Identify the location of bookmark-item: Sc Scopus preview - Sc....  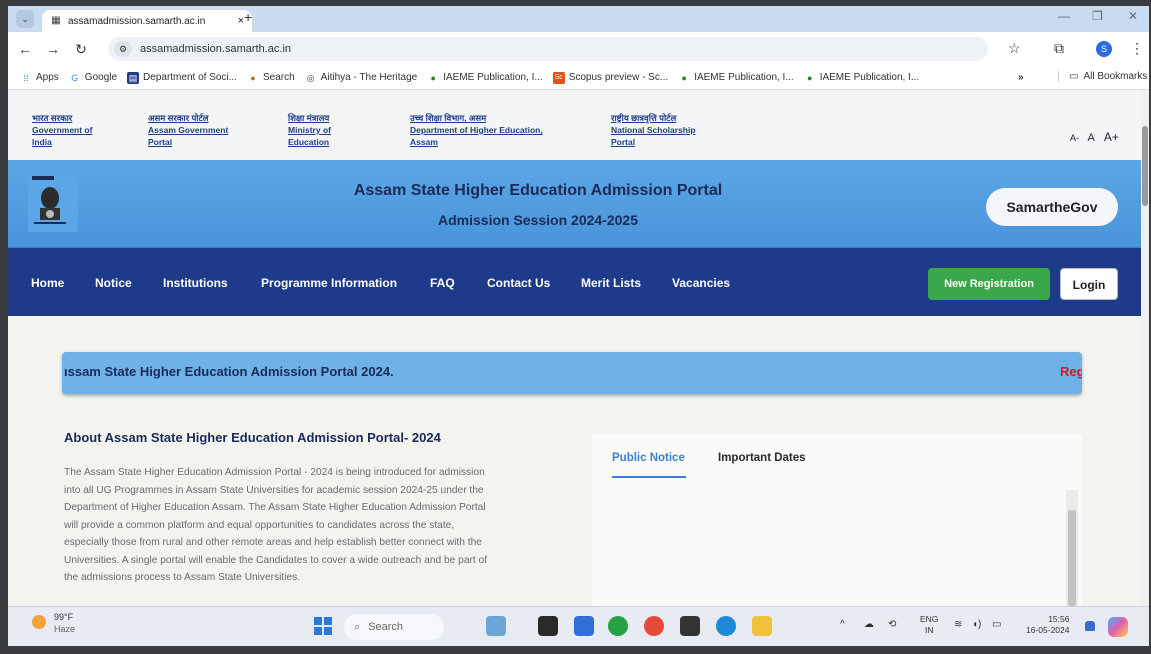
(610, 77).